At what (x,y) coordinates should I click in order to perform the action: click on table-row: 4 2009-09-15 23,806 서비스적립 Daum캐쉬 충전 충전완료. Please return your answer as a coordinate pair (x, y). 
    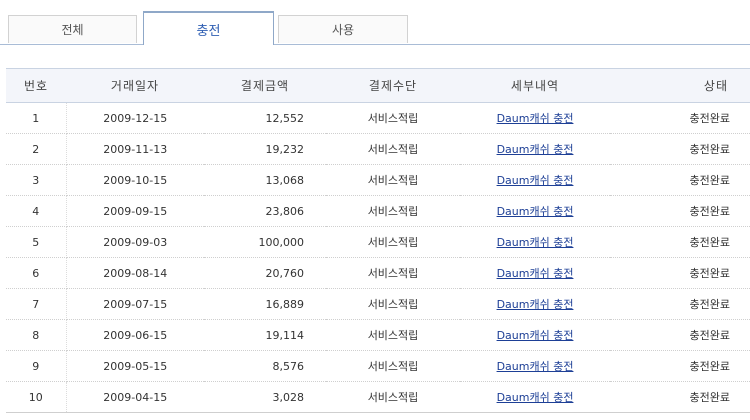
    Looking at the image, I should click on (378, 211).